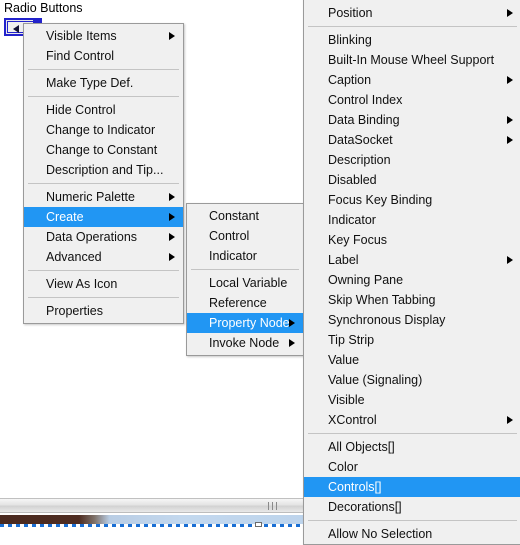  I want to click on menu-item-built-in-mouse-wheel-support: Built-In Mouse Wheel Support, so click(412, 60).